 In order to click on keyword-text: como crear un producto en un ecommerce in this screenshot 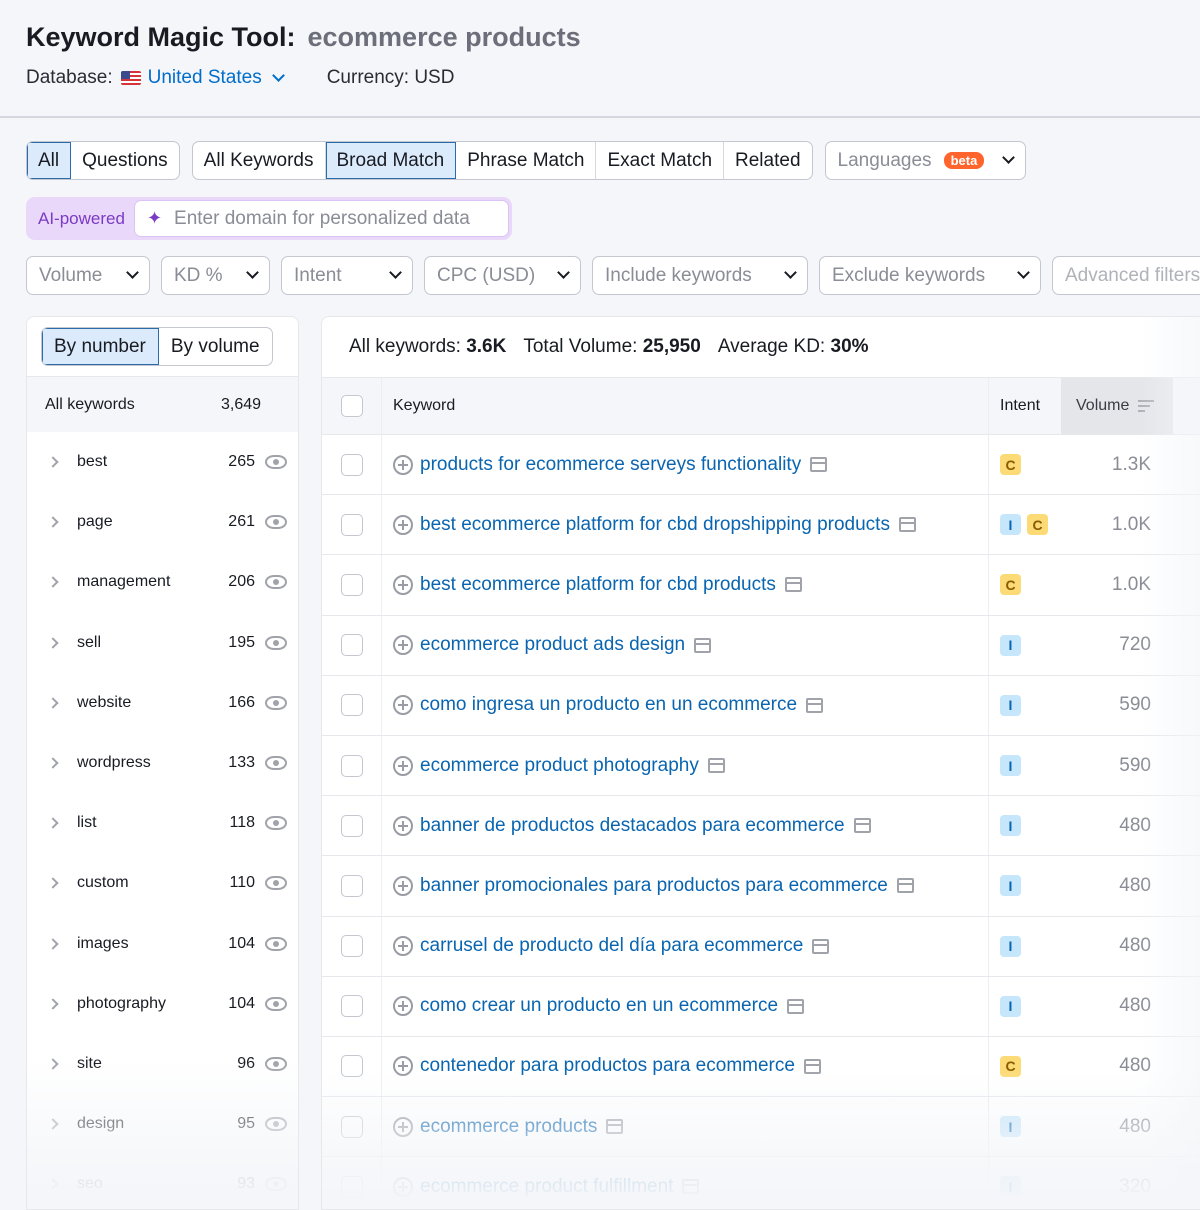, I will do `click(599, 1006)`.